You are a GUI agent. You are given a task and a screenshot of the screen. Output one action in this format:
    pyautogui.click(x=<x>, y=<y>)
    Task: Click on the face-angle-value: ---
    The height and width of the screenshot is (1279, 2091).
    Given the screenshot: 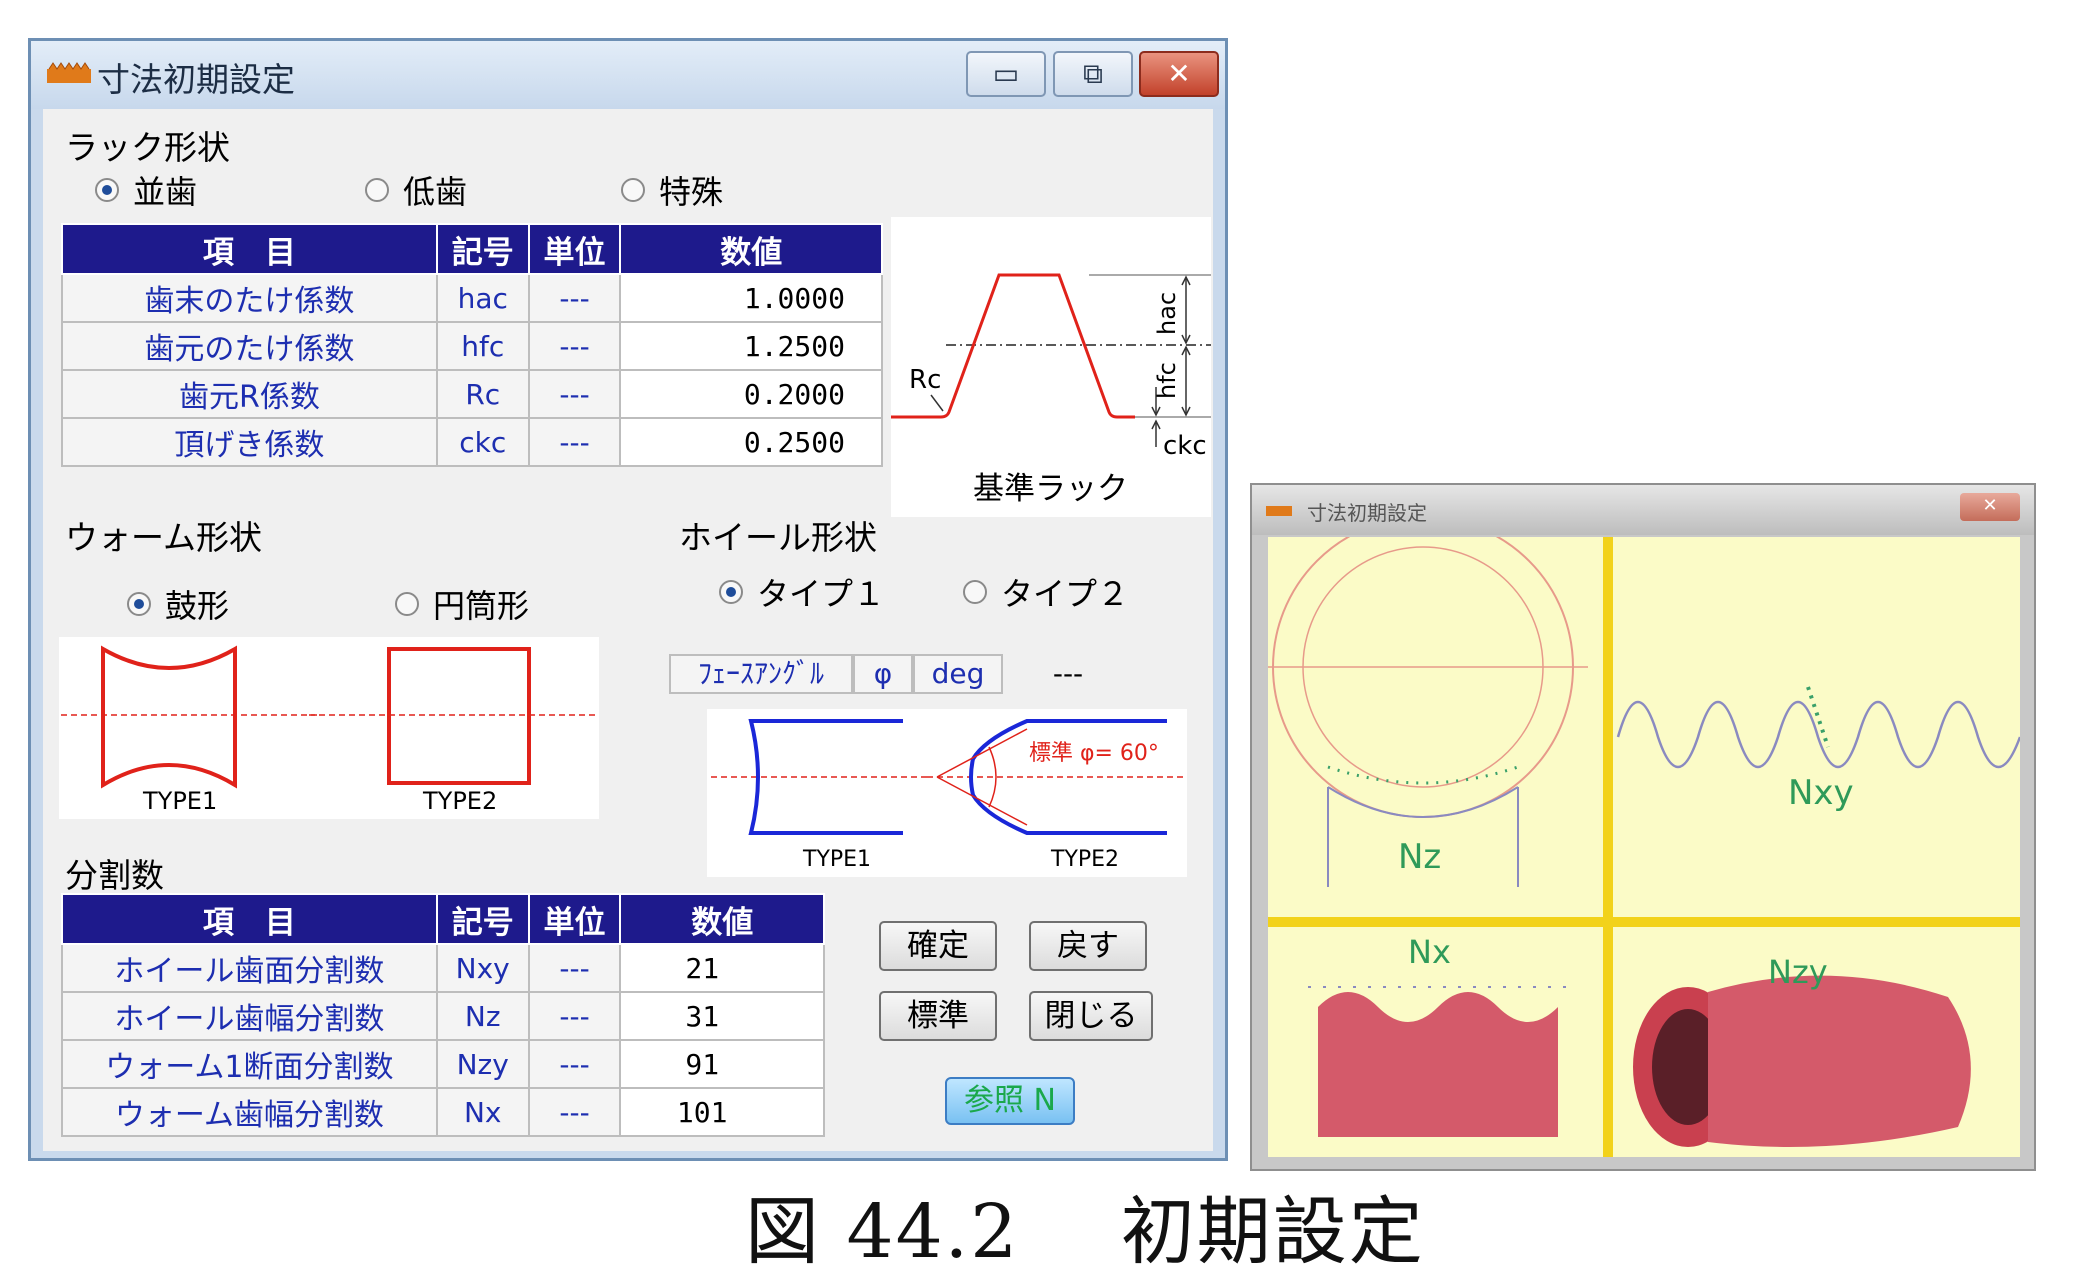 What is the action you would take?
    pyautogui.click(x=1068, y=674)
    